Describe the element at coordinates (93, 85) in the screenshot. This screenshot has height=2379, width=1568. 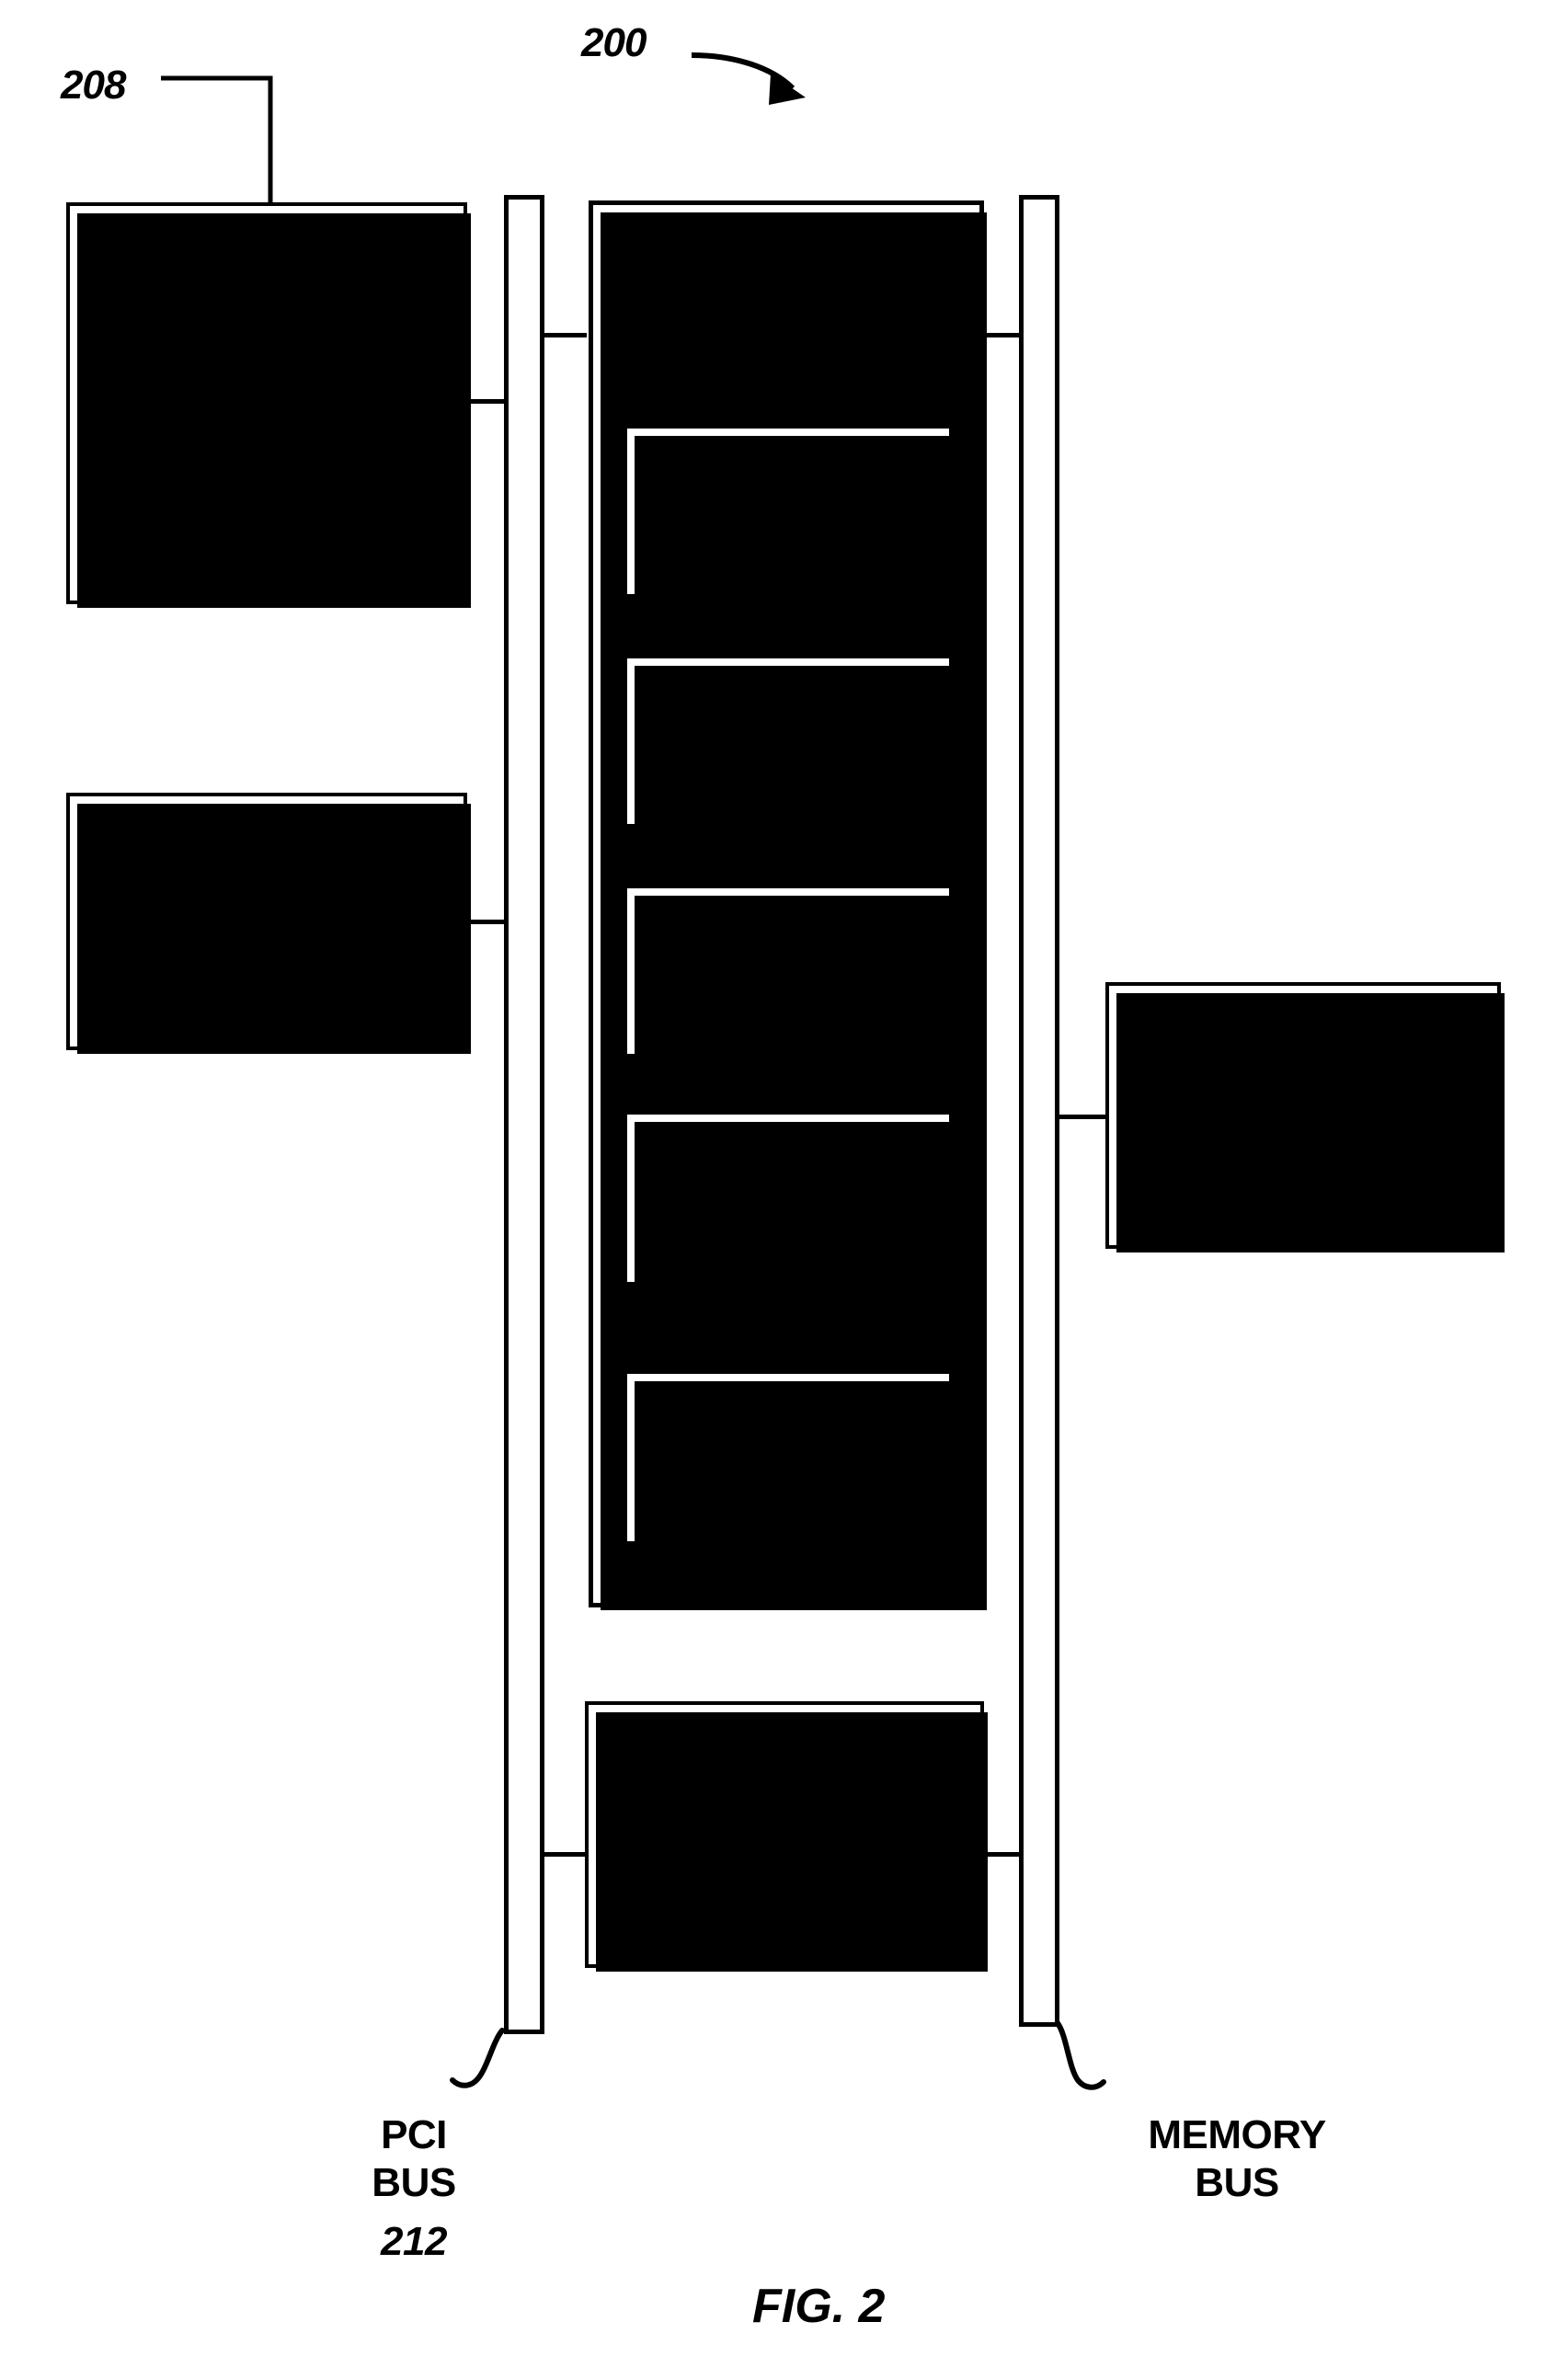
I see `callout-208: 208` at that location.